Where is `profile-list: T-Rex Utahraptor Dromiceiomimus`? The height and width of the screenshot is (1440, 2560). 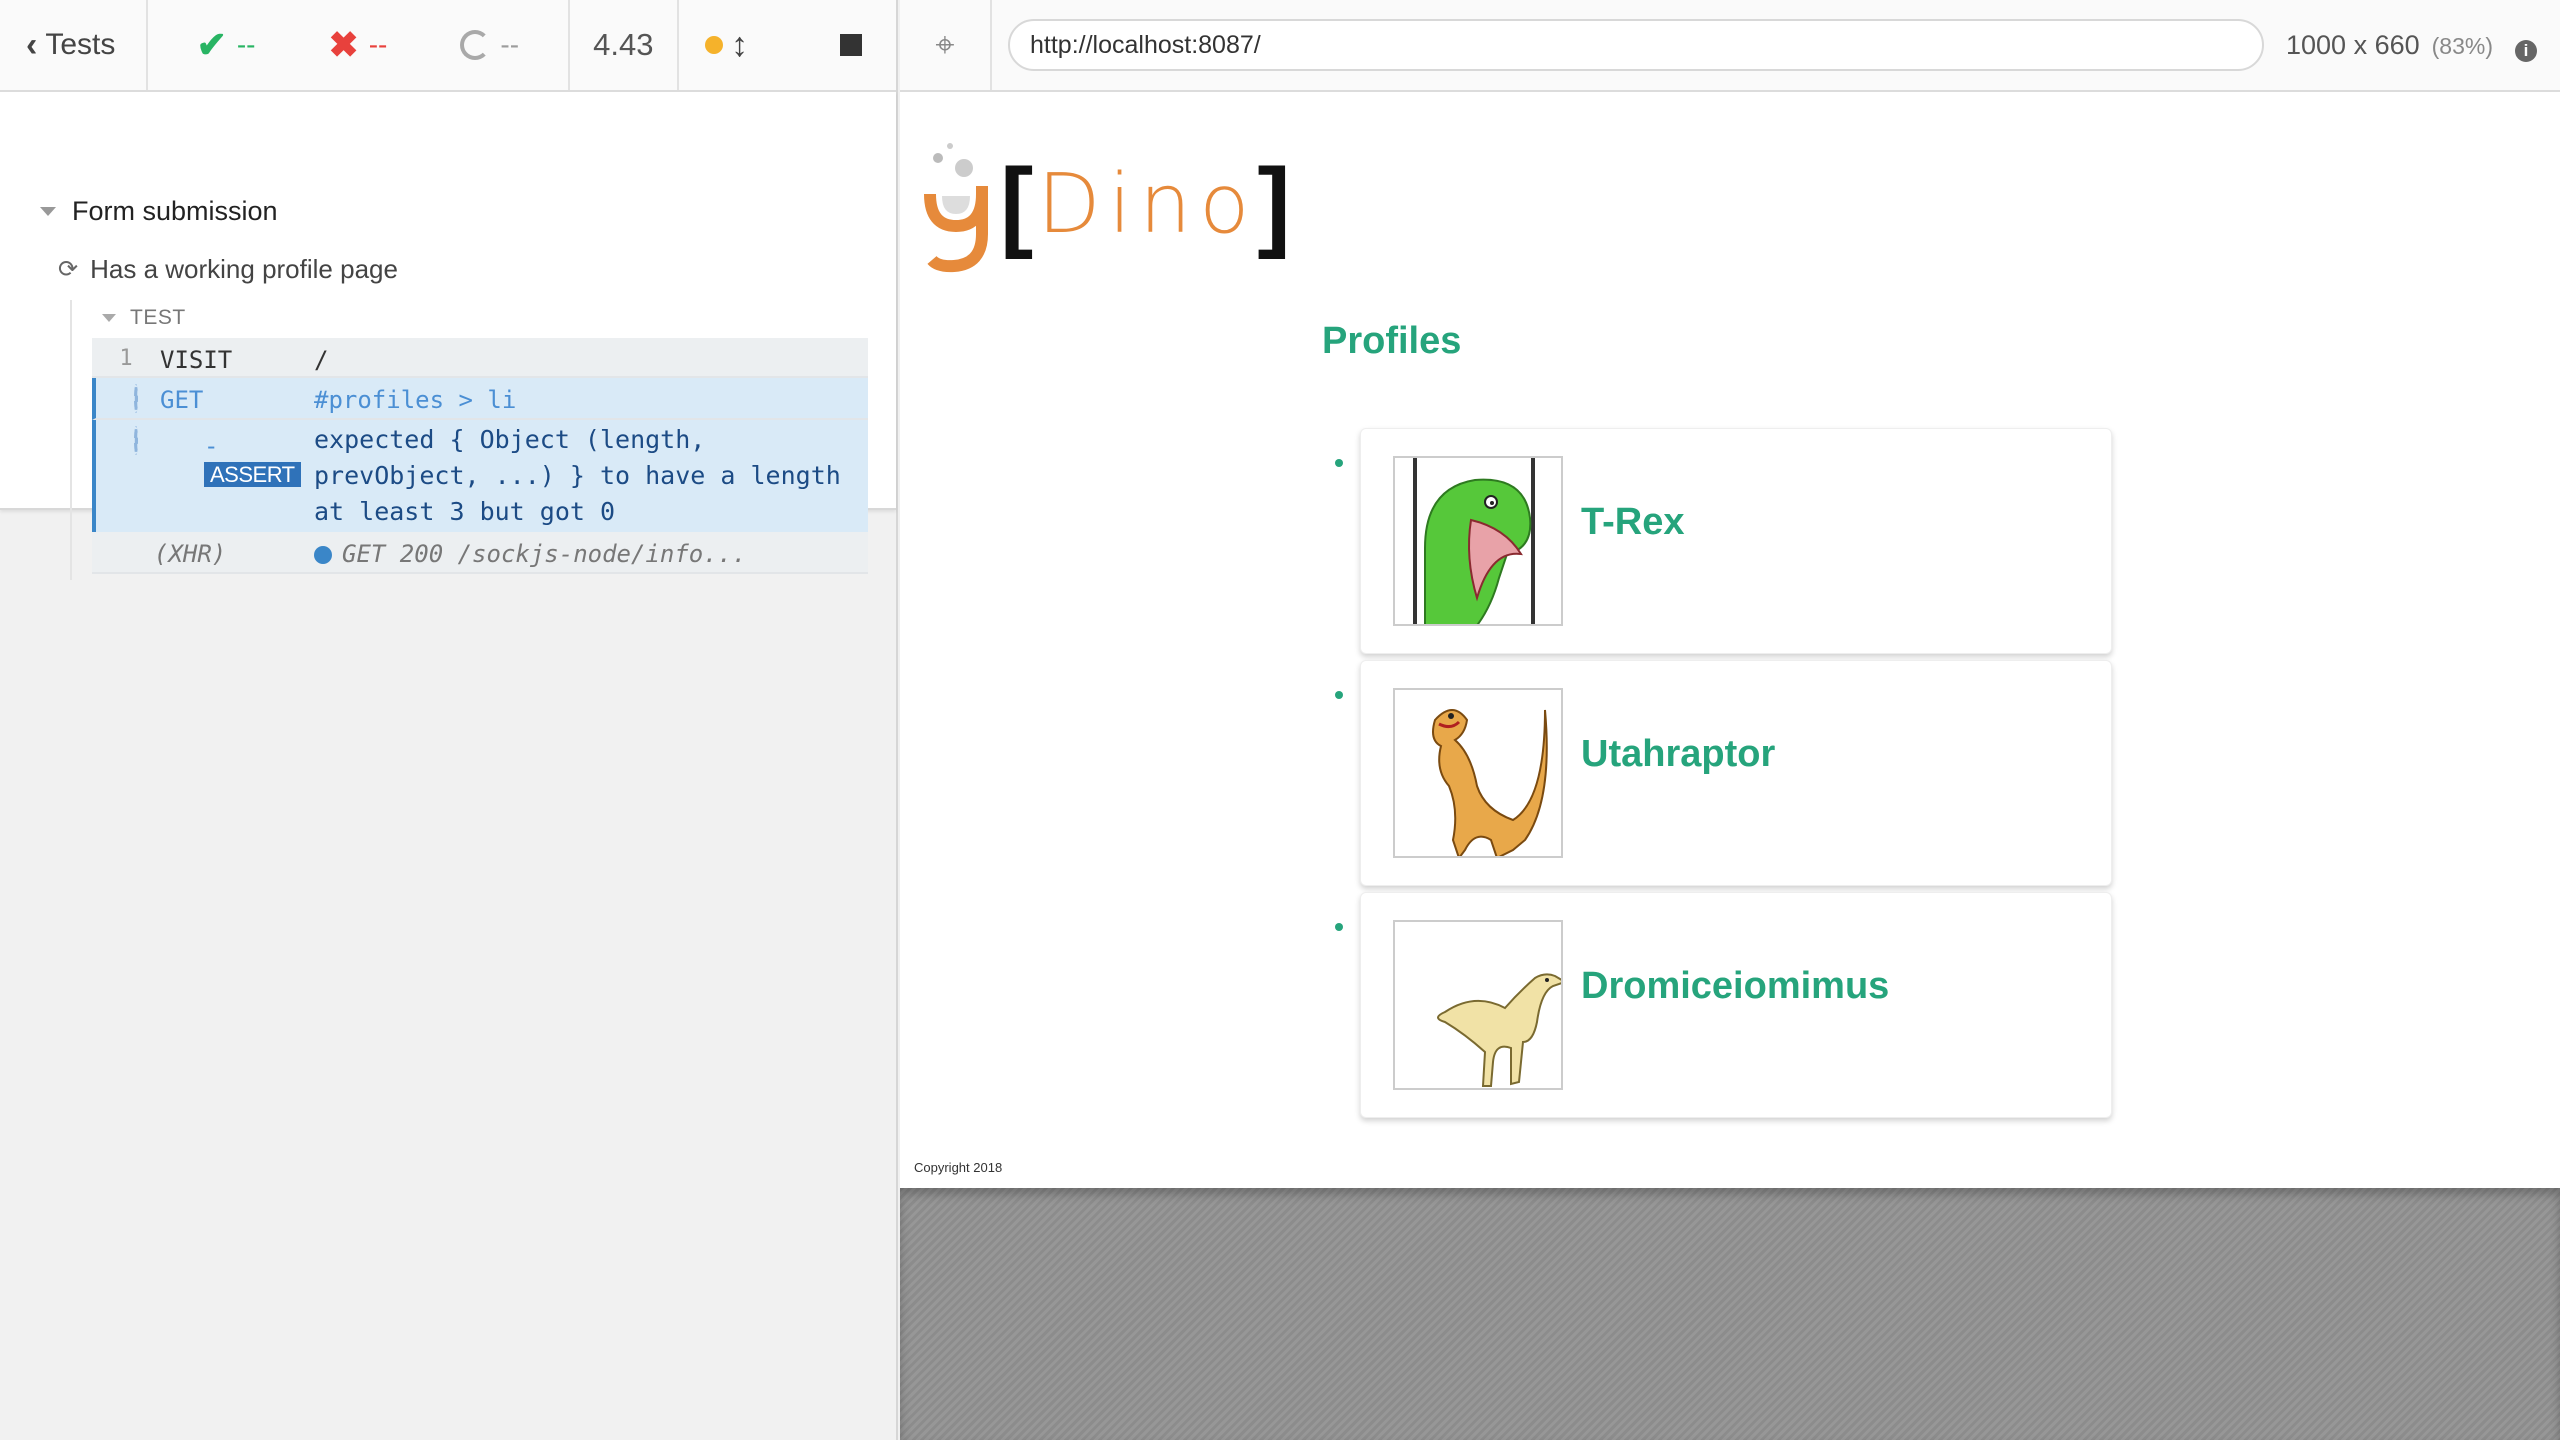
profile-list: T-Rex Utahraptor Dromiceiomimus is located at coordinates (1723, 776).